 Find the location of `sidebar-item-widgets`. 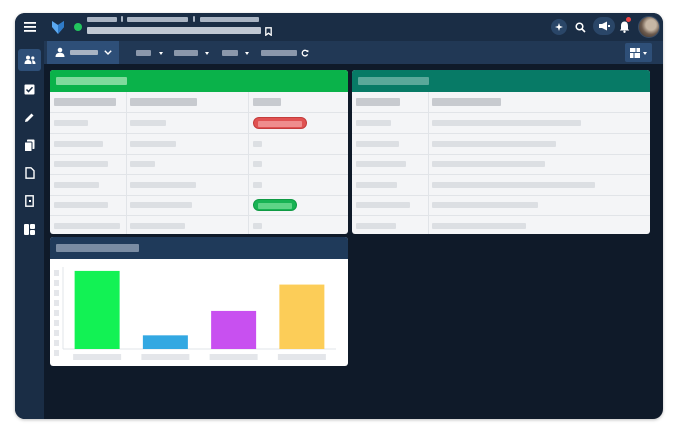

sidebar-item-widgets is located at coordinates (29, 229).